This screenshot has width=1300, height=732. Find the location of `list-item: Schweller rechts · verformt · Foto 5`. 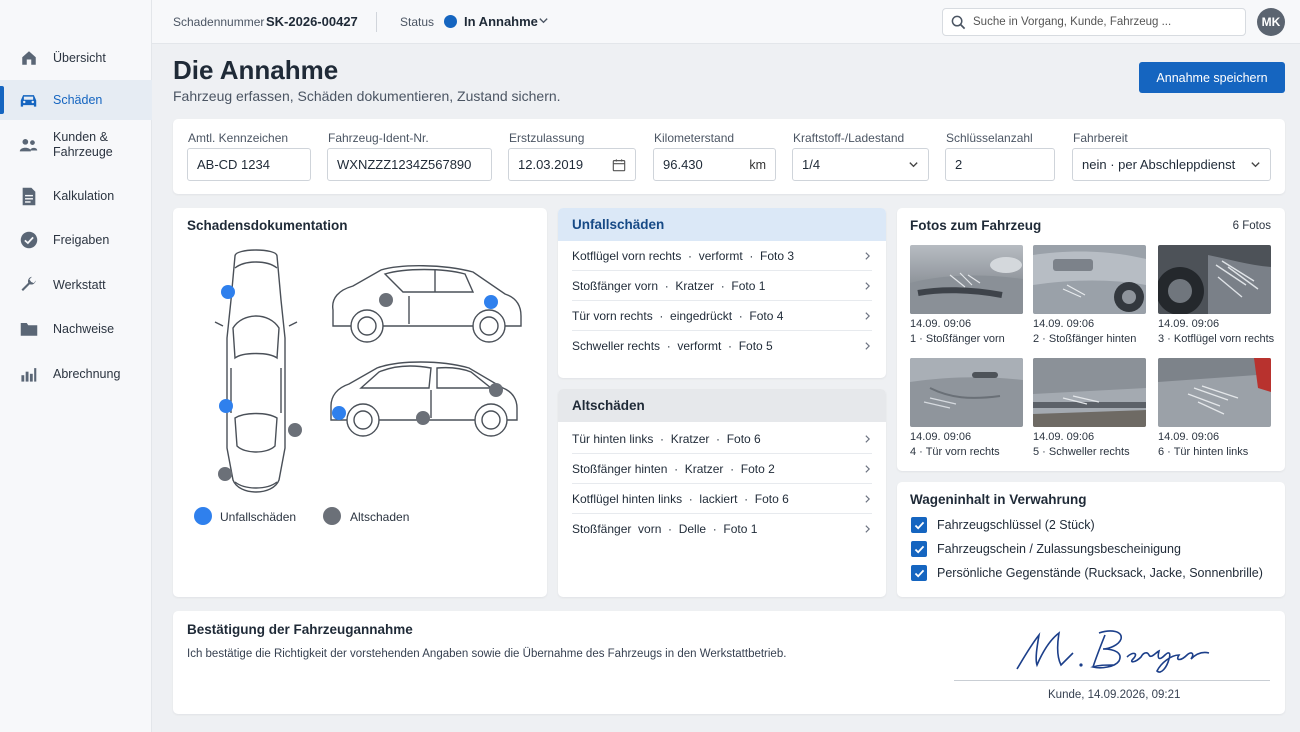

list-item: Schweller rechts · verformt · Foto 5 is located at coordinates (722, 346).